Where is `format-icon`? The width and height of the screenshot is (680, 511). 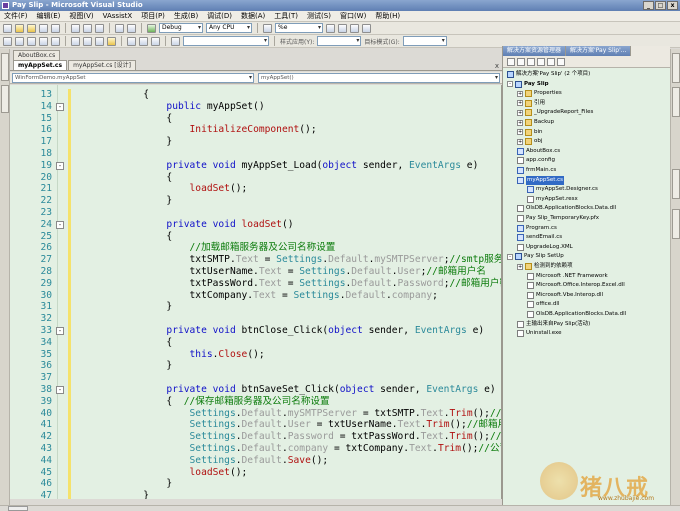
format-icon is located at coordinates (7, 41).